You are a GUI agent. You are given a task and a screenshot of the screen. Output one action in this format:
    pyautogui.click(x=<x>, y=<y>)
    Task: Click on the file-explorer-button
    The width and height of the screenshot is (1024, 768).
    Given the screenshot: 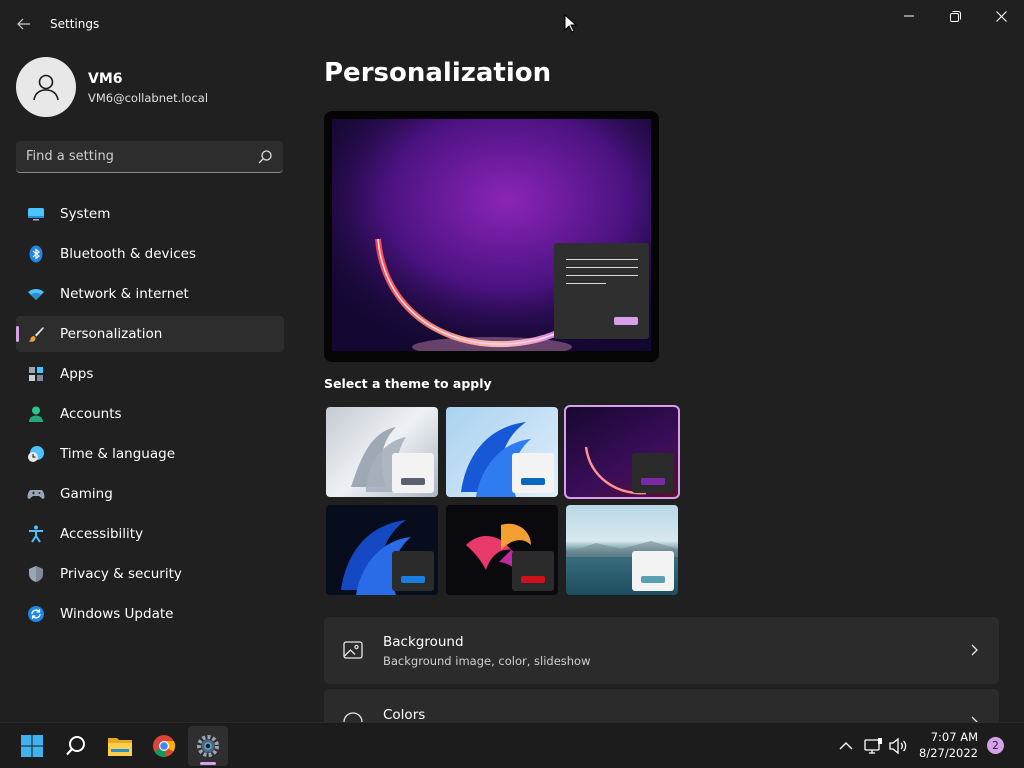 What is the action you would take?
    pyautogui.click(x=120, y=746)
    